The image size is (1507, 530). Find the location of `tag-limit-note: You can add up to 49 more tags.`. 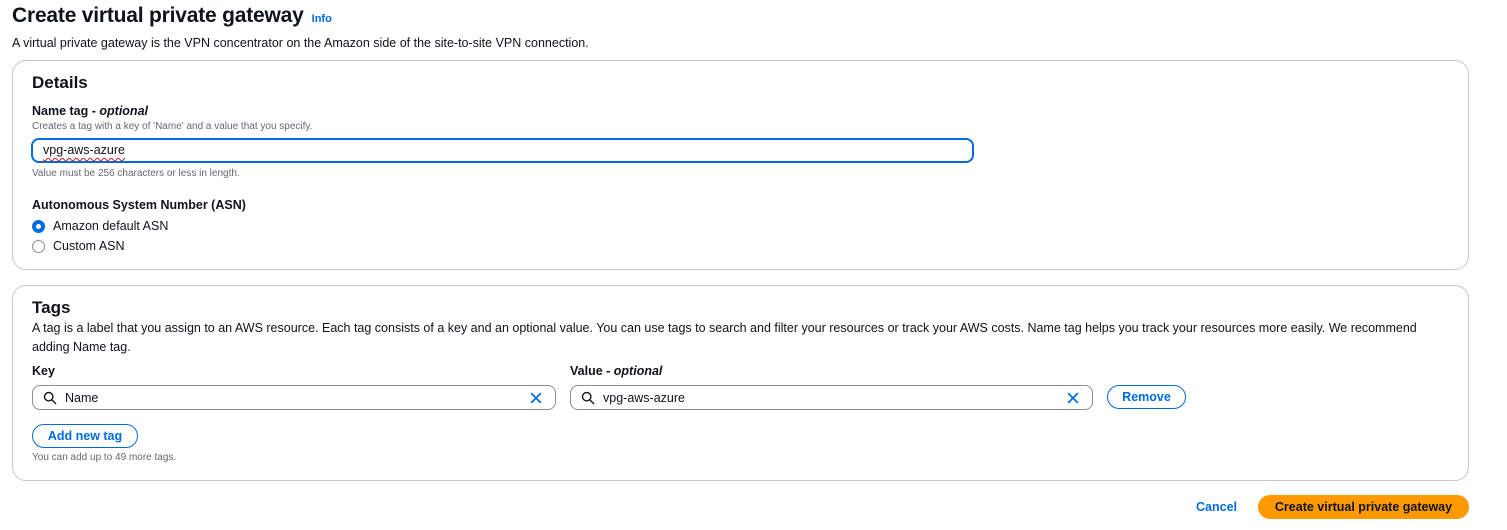

tag-limit-note: You can add up to 49 more tags. is located at coordinates (104, 457).